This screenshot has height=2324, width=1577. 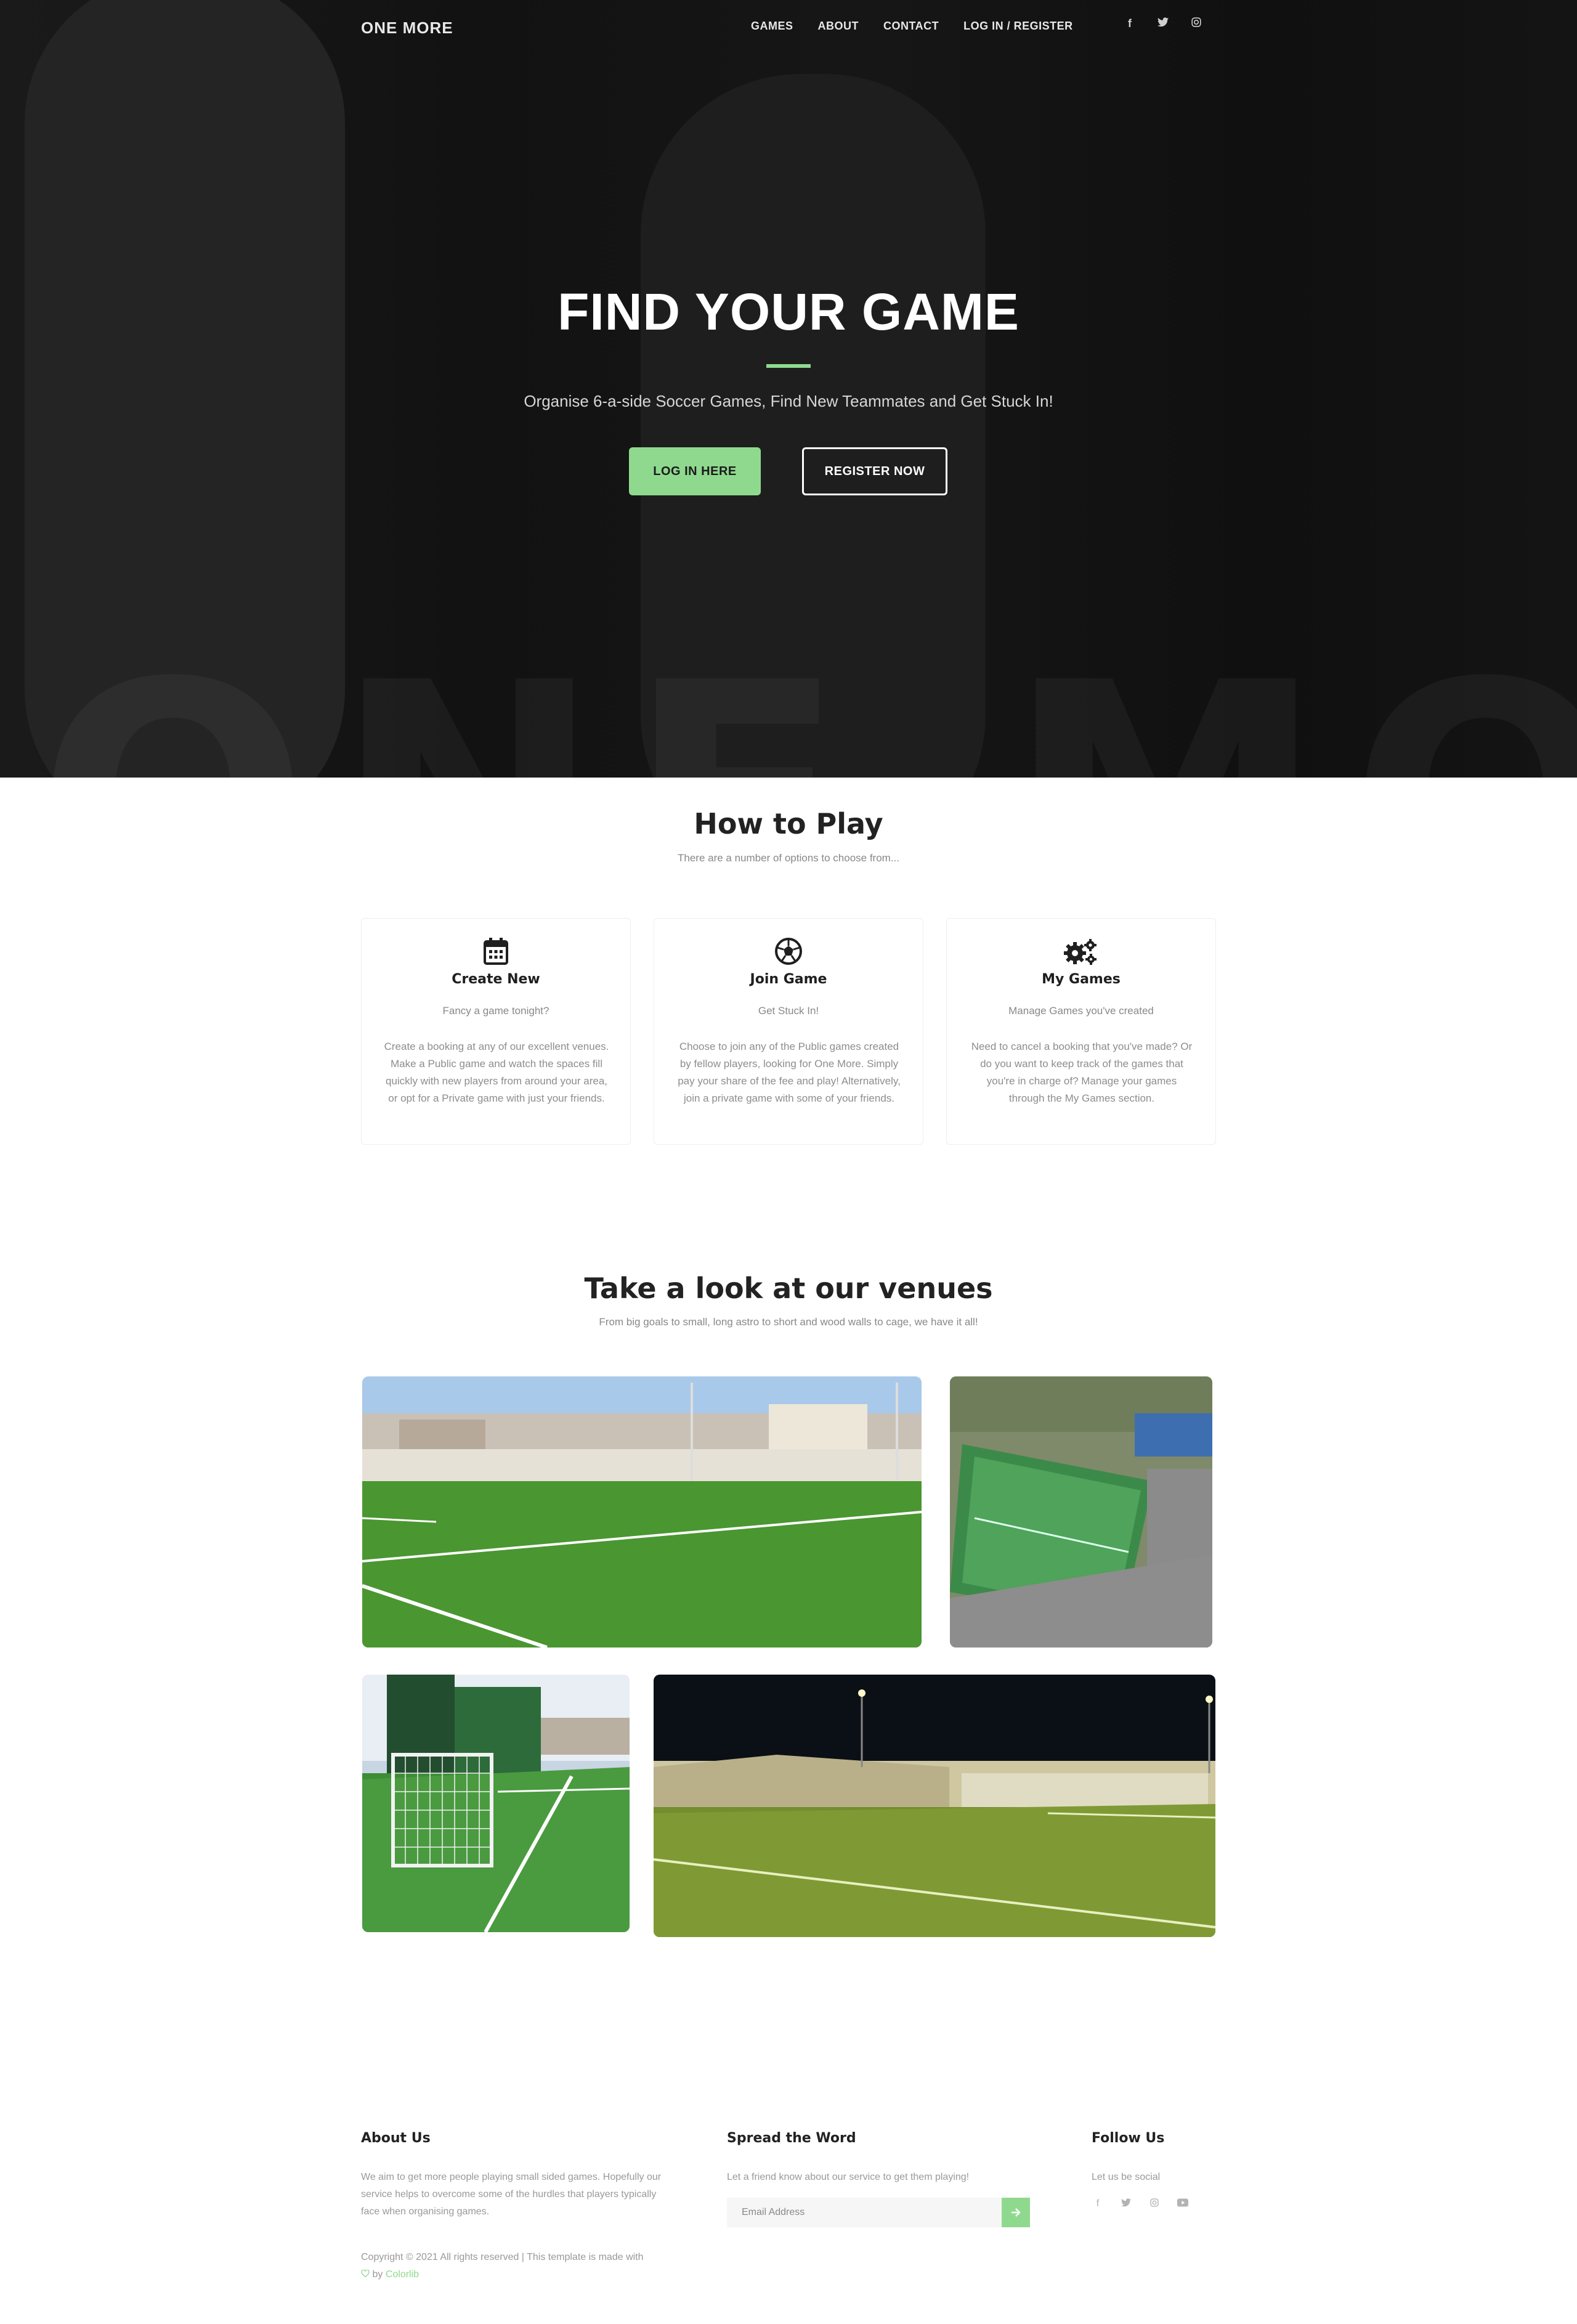 I want to click on credit-by-text: by, so click(x=377, y=2274).